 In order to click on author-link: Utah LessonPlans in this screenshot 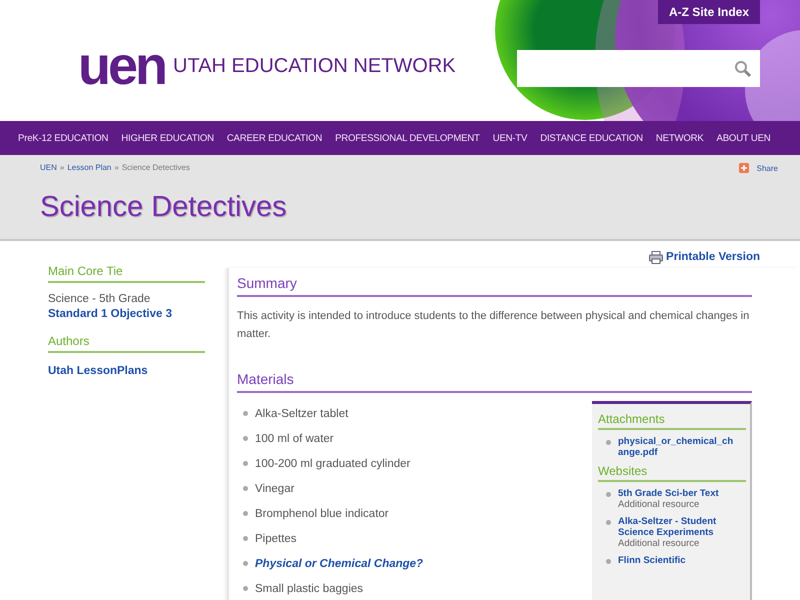, I will do `click(126, 371)`.